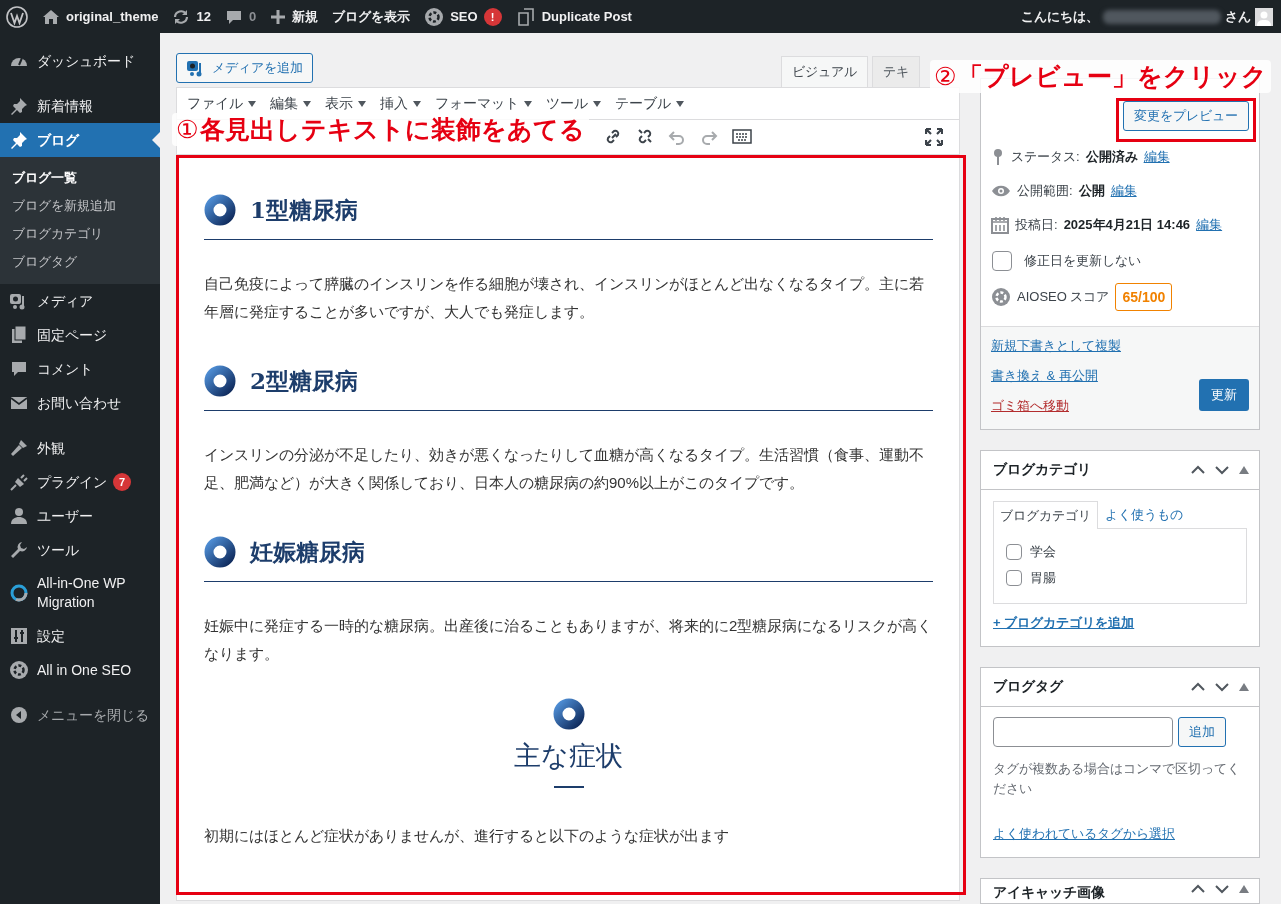 This screenshot has height=904, width=1281. I want to click on updates-count: 12, so click(203, 16).